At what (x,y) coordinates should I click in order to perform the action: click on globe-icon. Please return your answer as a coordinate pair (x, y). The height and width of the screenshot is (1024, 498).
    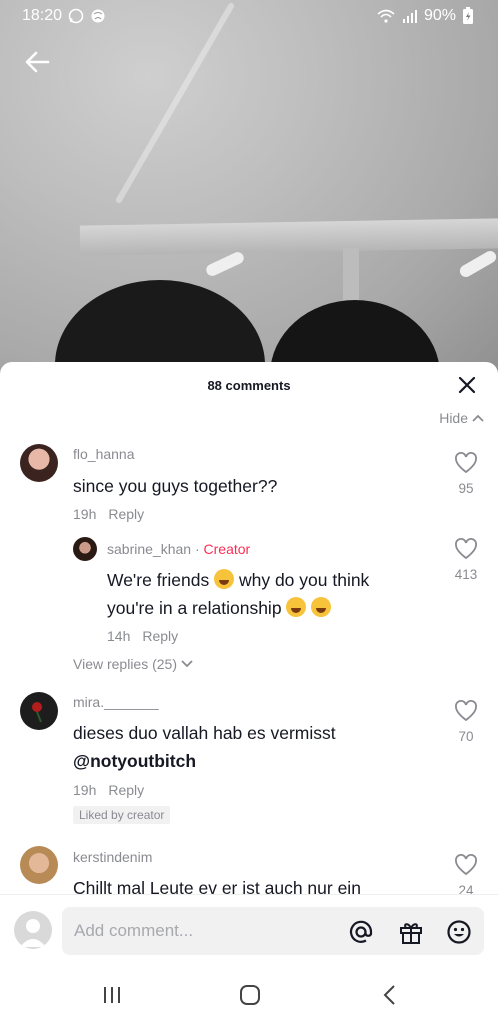
    Looking at the image, I should click on (98, 16).